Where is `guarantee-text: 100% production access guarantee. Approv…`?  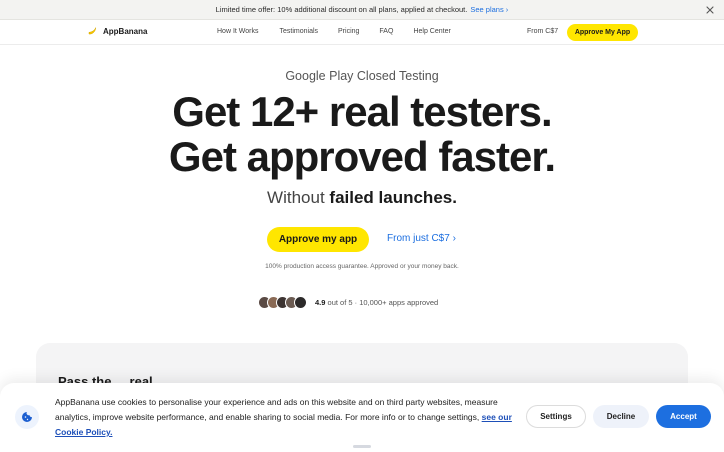 guarantee-text: 100% production access guarantee. Approv… is located at coordinates (362, 266).